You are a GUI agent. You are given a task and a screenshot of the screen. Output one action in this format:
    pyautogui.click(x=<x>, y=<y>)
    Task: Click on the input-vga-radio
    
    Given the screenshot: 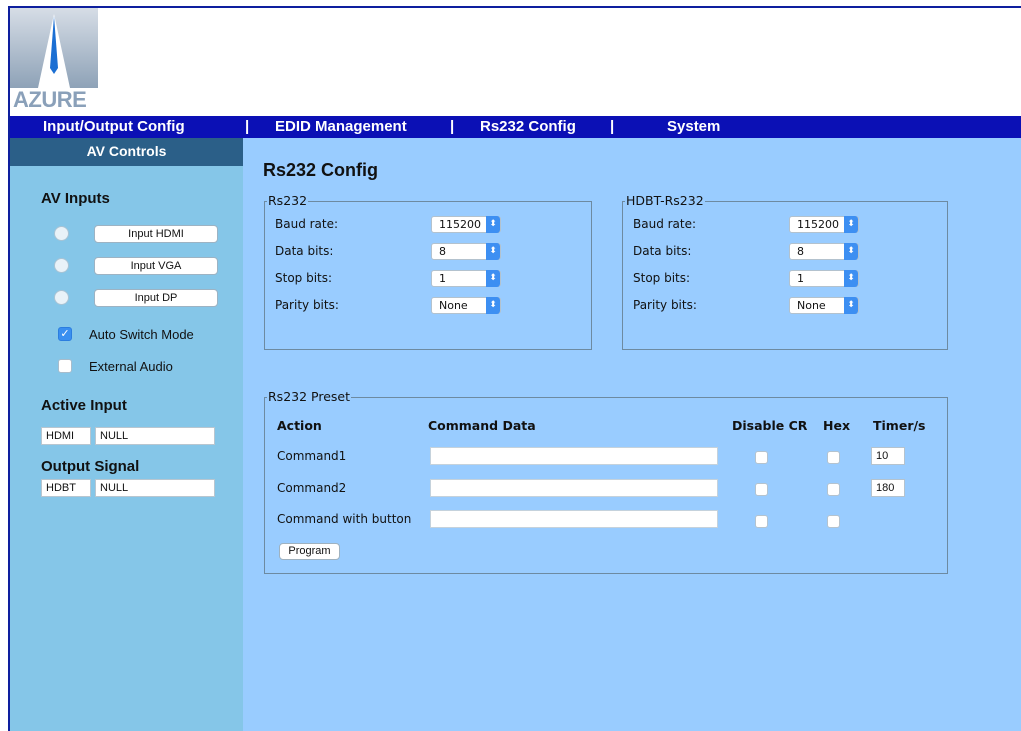 What is the action you would take?
    pyautogui.click(x=61, y=265)
    